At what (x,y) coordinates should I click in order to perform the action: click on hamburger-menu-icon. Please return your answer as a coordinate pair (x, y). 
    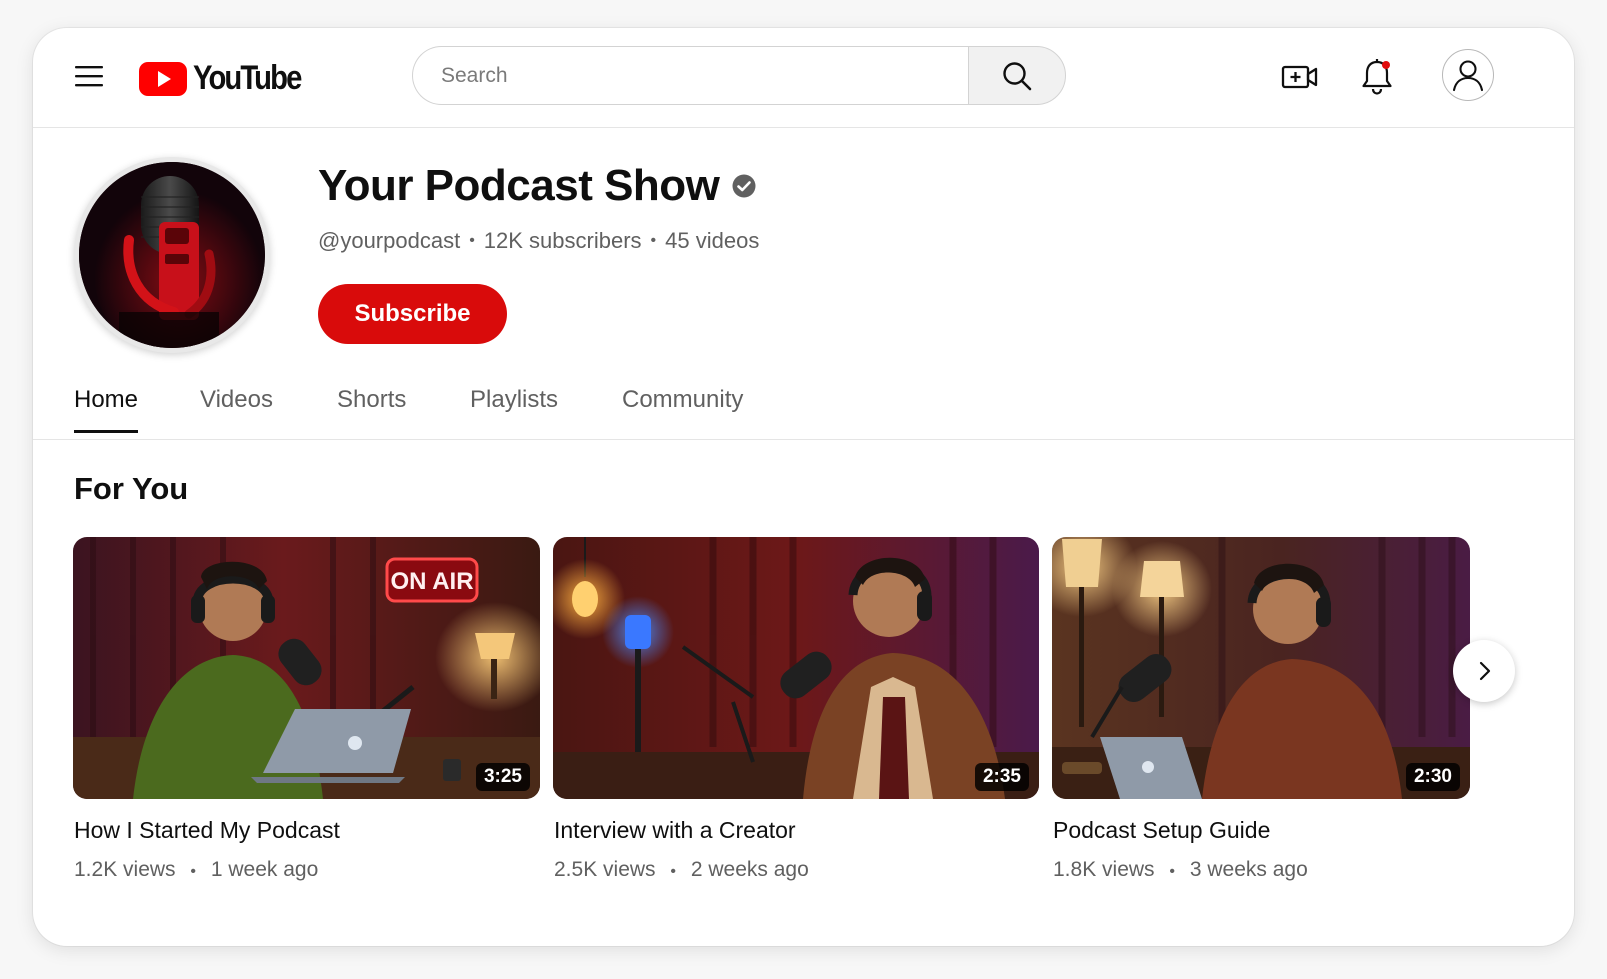
    Looking at the image, I should click on (89, 76).